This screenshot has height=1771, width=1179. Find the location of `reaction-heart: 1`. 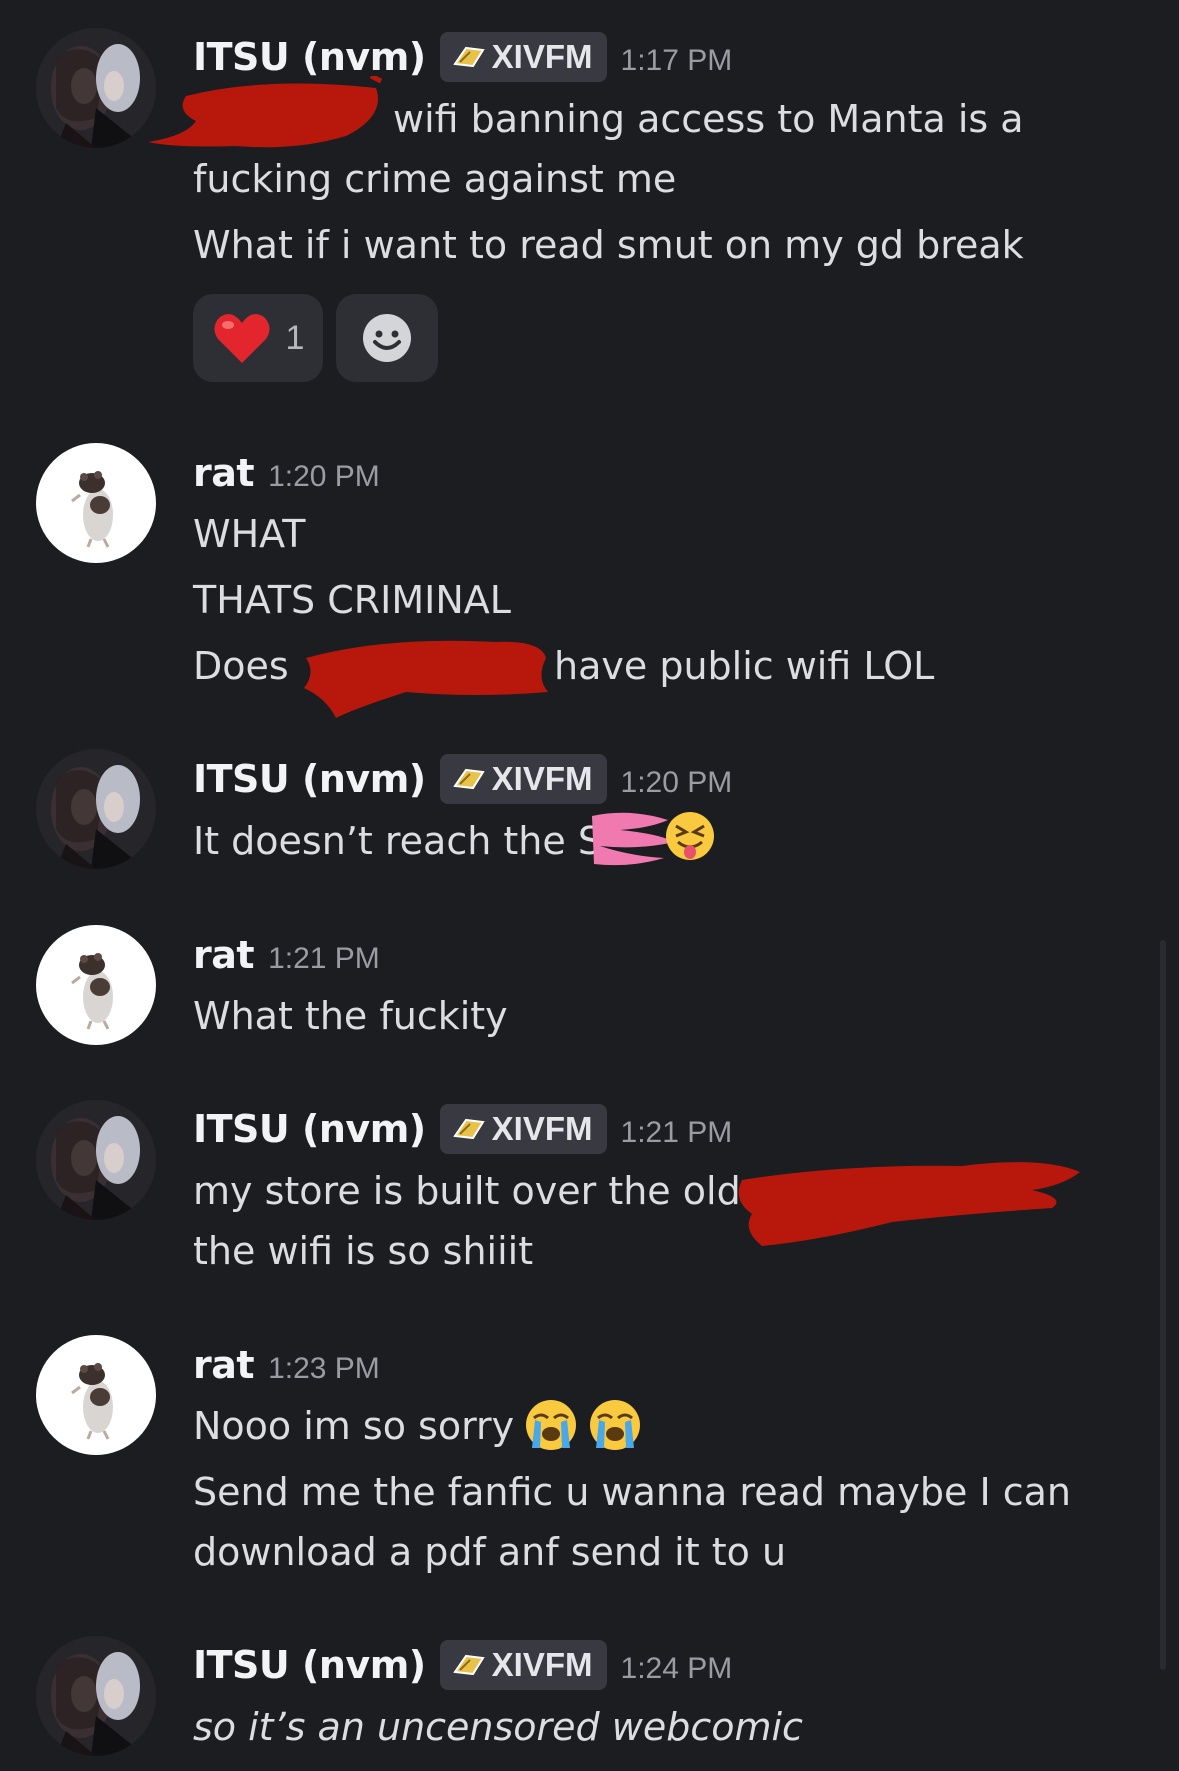

reaction-heart: 1 is located at coordinates (258, 338).